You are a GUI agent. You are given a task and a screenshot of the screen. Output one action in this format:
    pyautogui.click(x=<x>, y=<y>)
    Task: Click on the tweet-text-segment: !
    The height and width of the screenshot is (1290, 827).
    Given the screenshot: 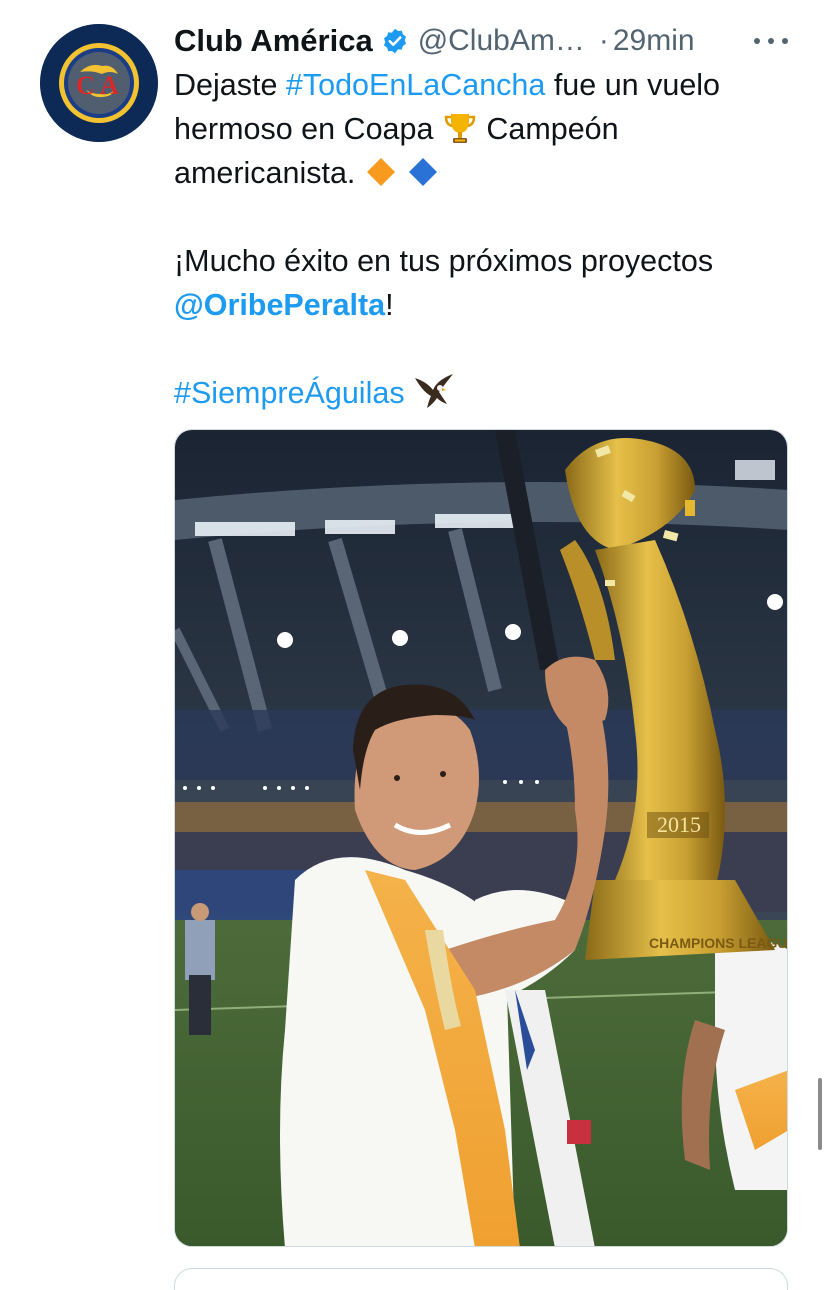 What is the action you would take?
    pyautogui.click(x=389, y=305)
    